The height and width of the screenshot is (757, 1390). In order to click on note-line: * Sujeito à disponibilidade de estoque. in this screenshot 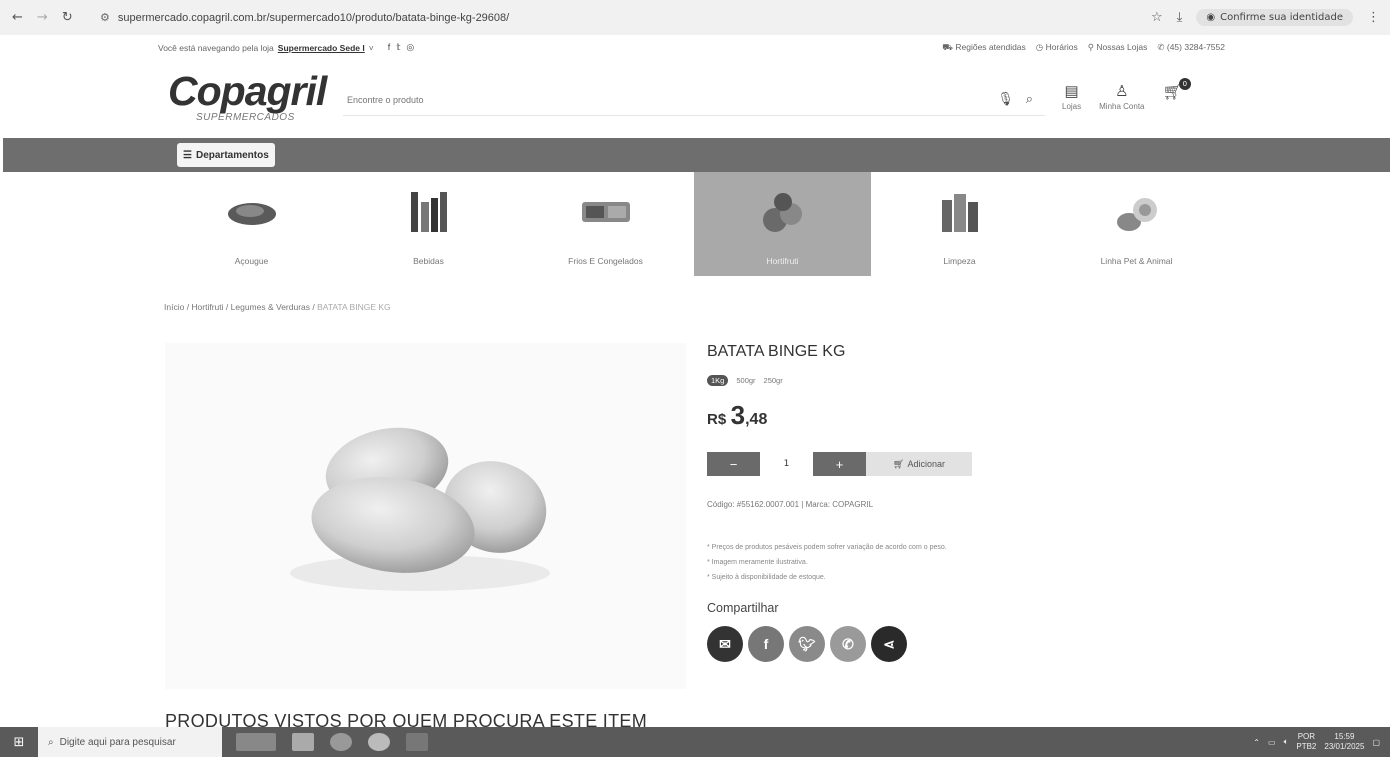, I will do `click(766, 577)`.